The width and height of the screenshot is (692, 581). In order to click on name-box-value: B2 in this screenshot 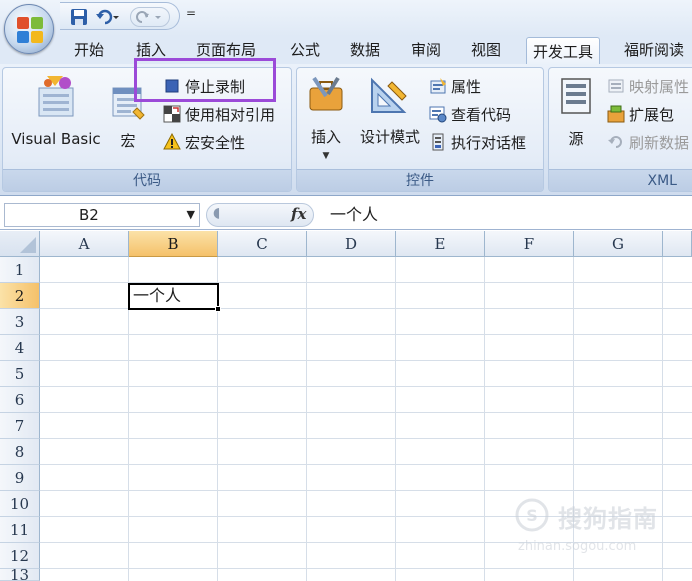, I will do `click(89, 215)`.